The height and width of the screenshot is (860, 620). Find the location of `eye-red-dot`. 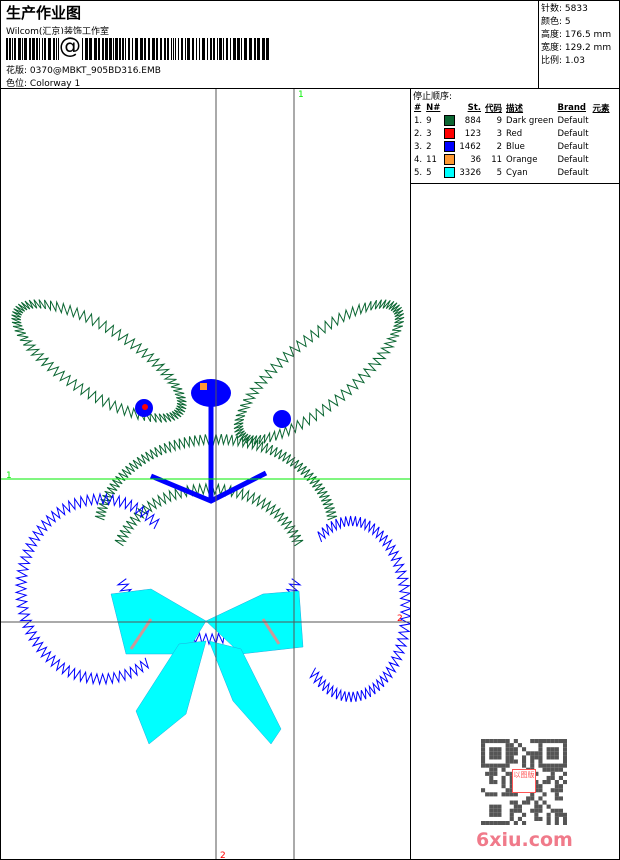

eye-red-dot is located at coordinates (145, 407).